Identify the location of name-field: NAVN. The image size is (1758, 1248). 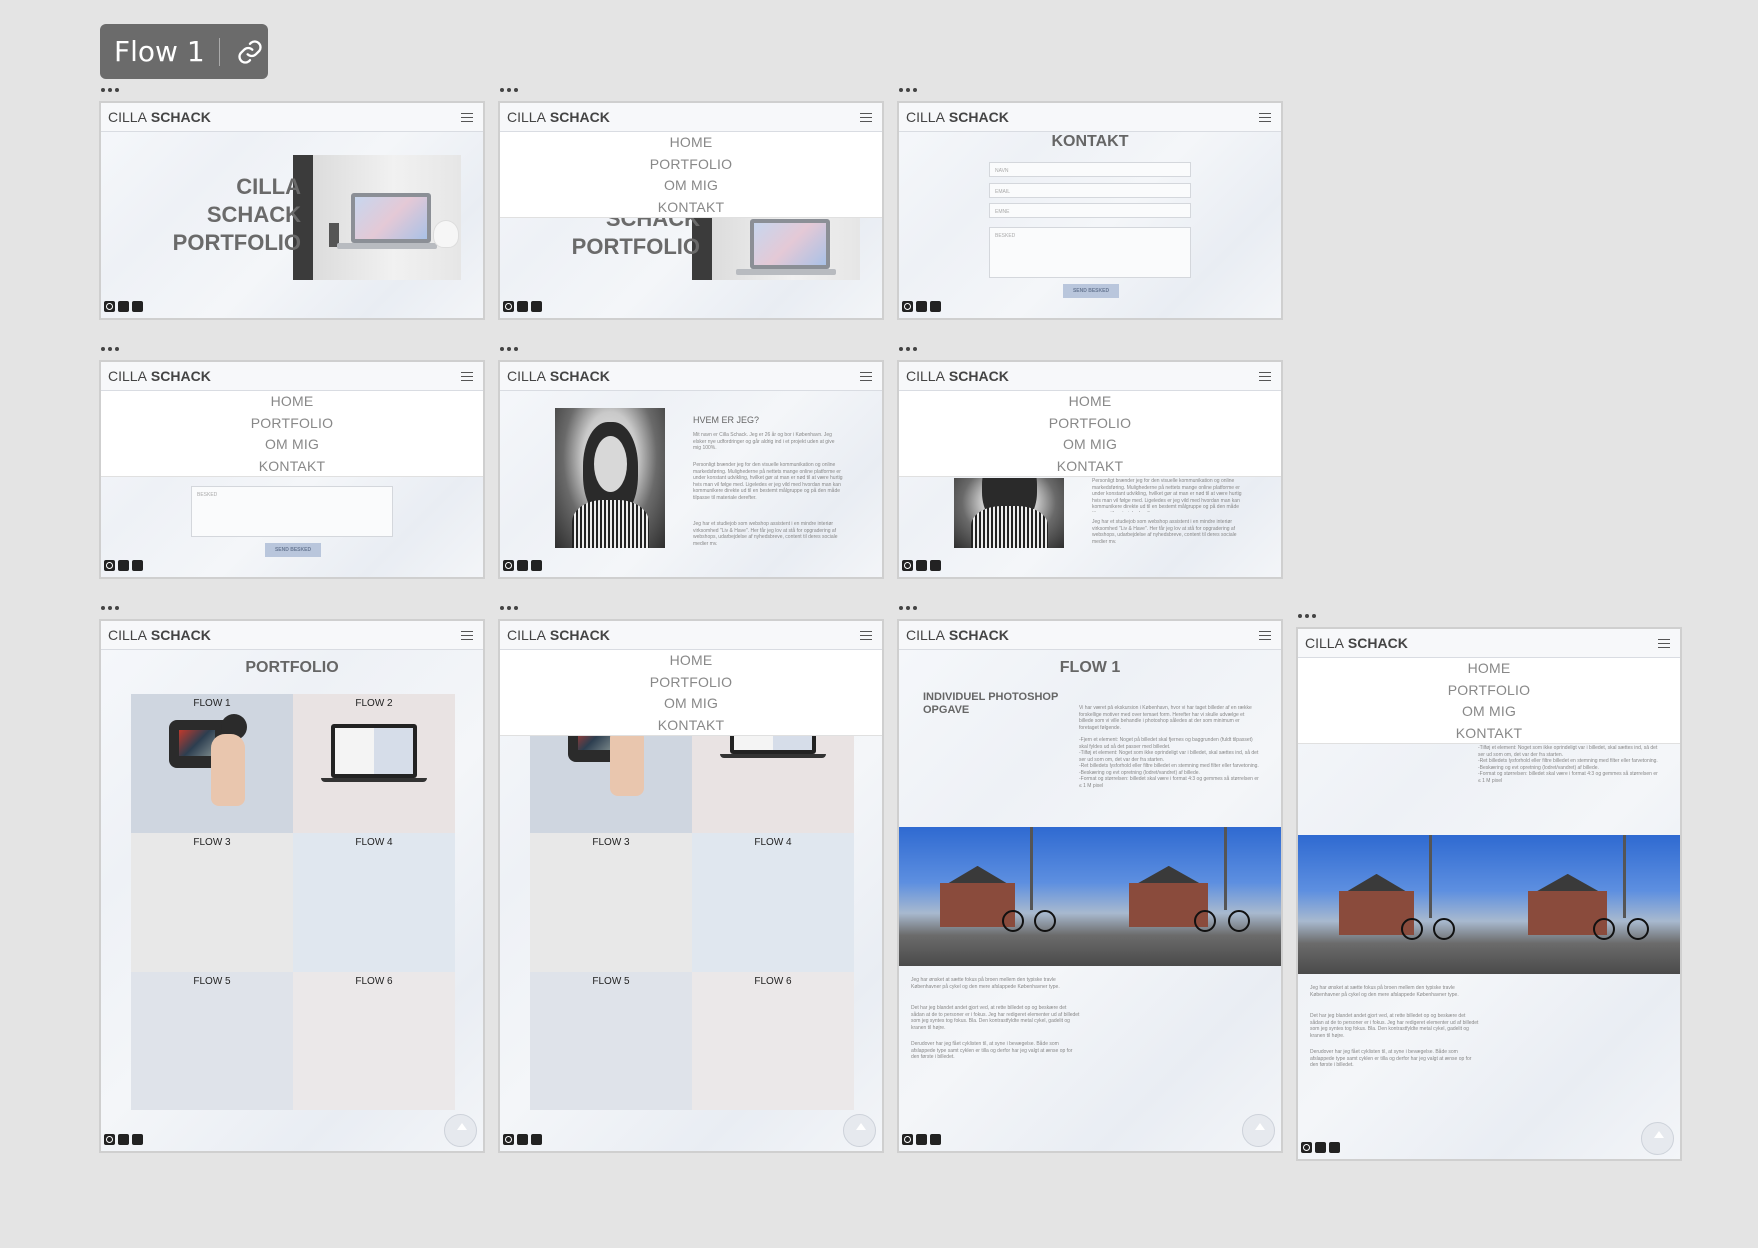
(1090, 169).